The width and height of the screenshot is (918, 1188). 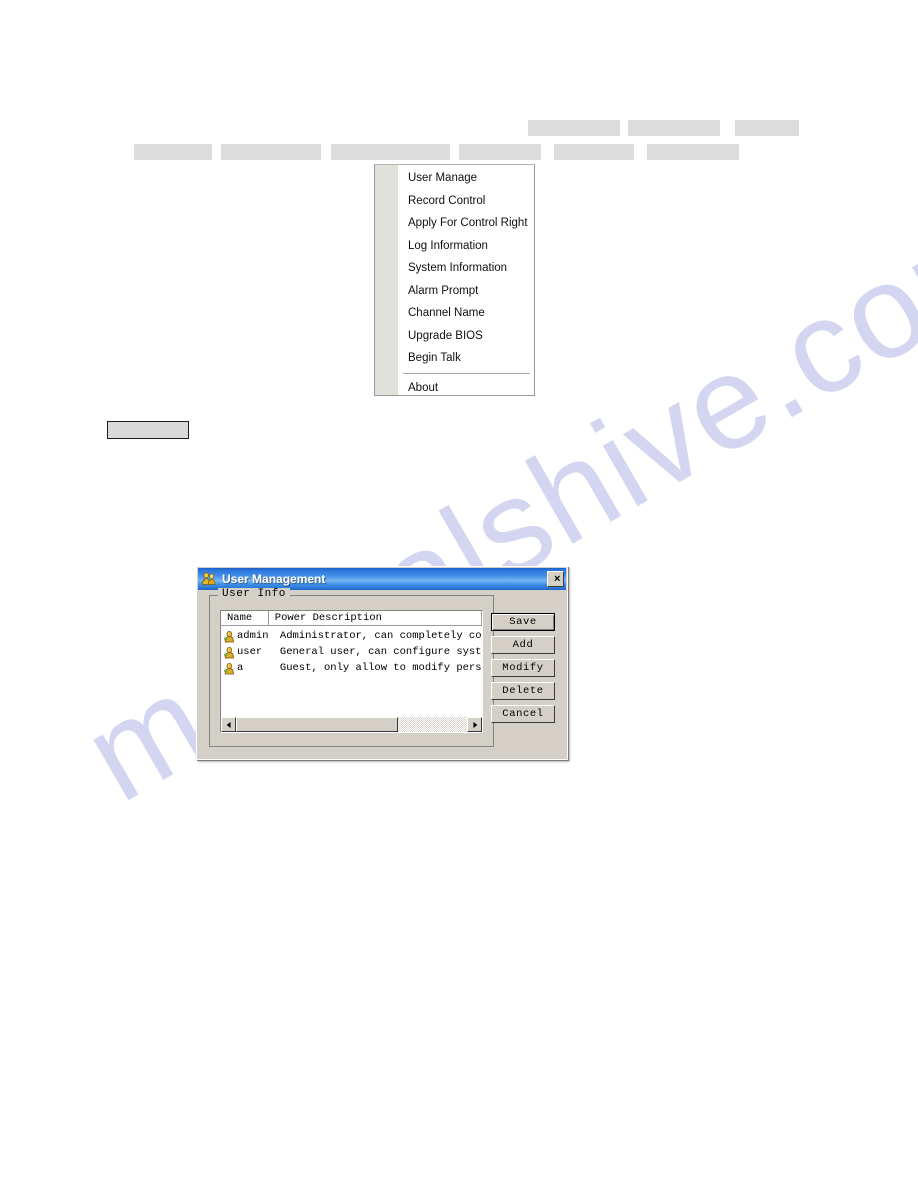 I want to click on menu-item-alarm-prompt: Alarm Prompt, so click(x=468, y=291).